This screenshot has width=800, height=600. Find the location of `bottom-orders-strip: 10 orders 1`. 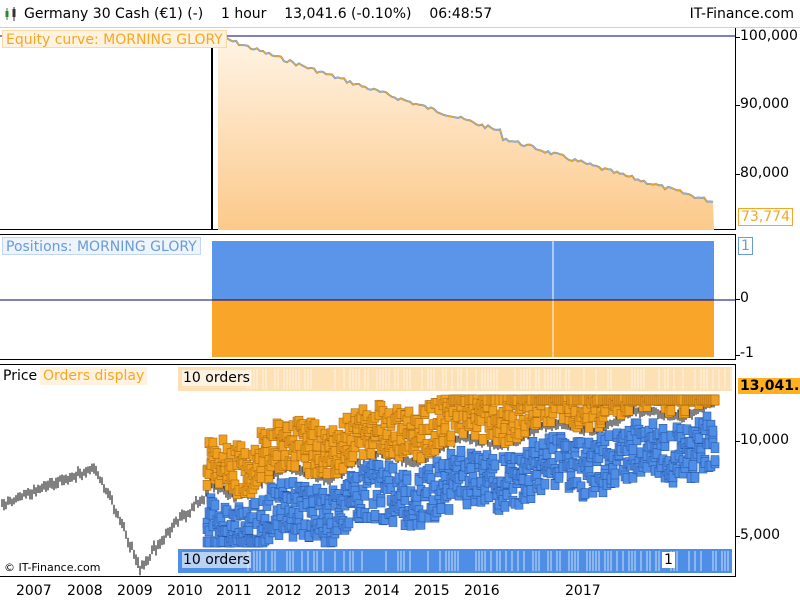

bottom-orders-strip: 10 orders 1 is located at coordinates (455, 561).